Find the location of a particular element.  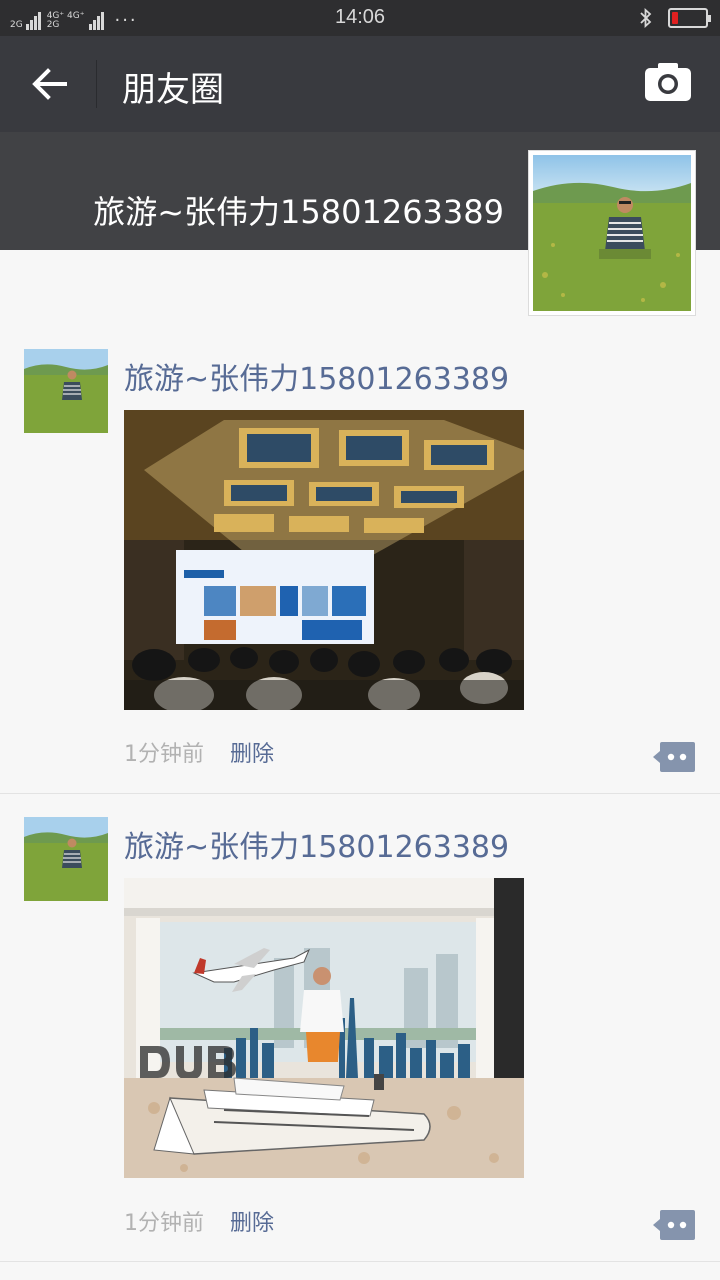

cover-user-name: 旅游~张伟力15801263389 is located at coordinates (298, 212).